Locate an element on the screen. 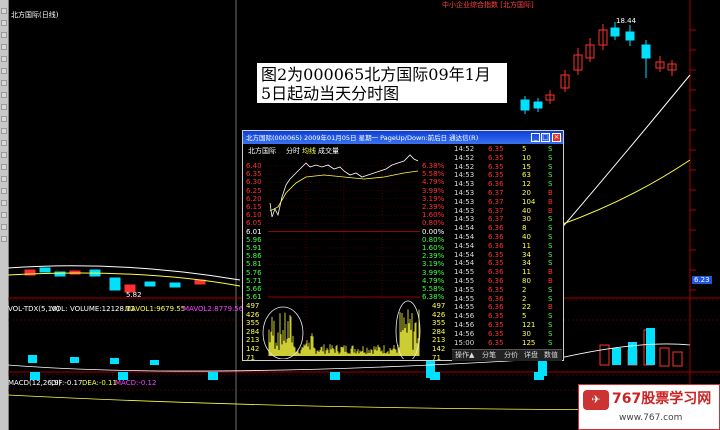 This screenshot has width=720, height=430. mavol1-value: MAVOL1:9679.55 is located at coordinates (155, 309).